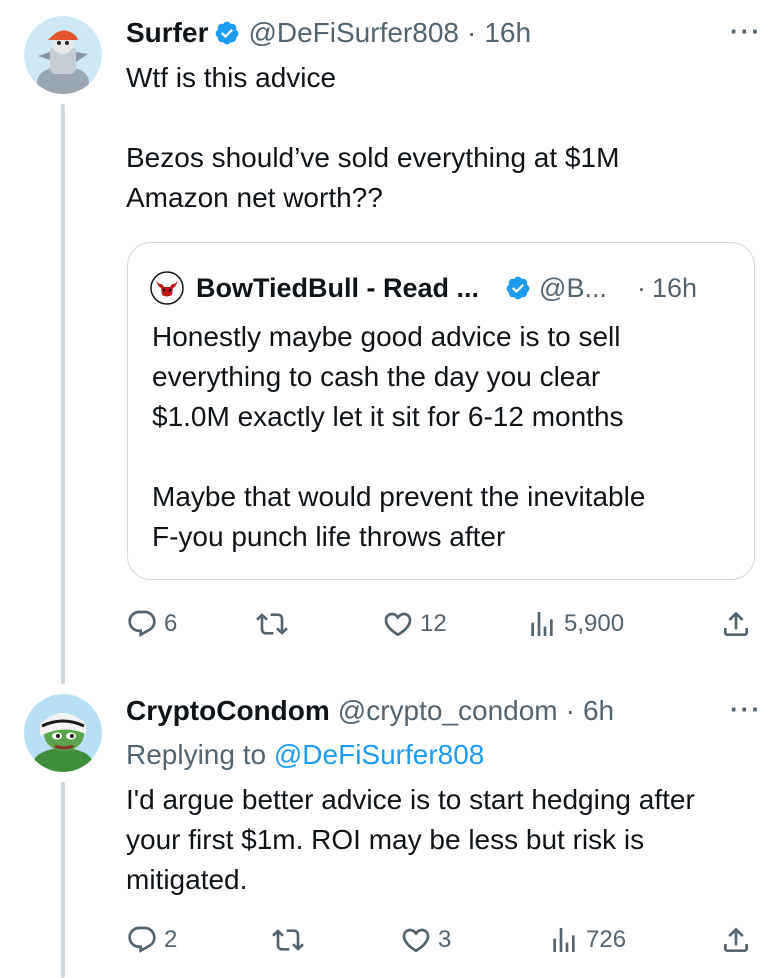  I want to click on like-count: 12, so click(433, 623).